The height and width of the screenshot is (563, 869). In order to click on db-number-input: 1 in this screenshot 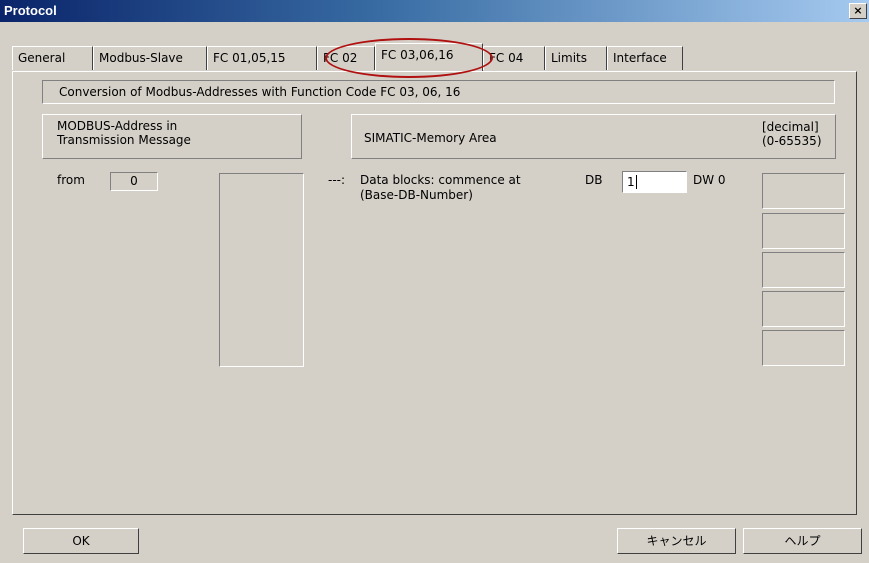, I will do `click(654, 182)`.